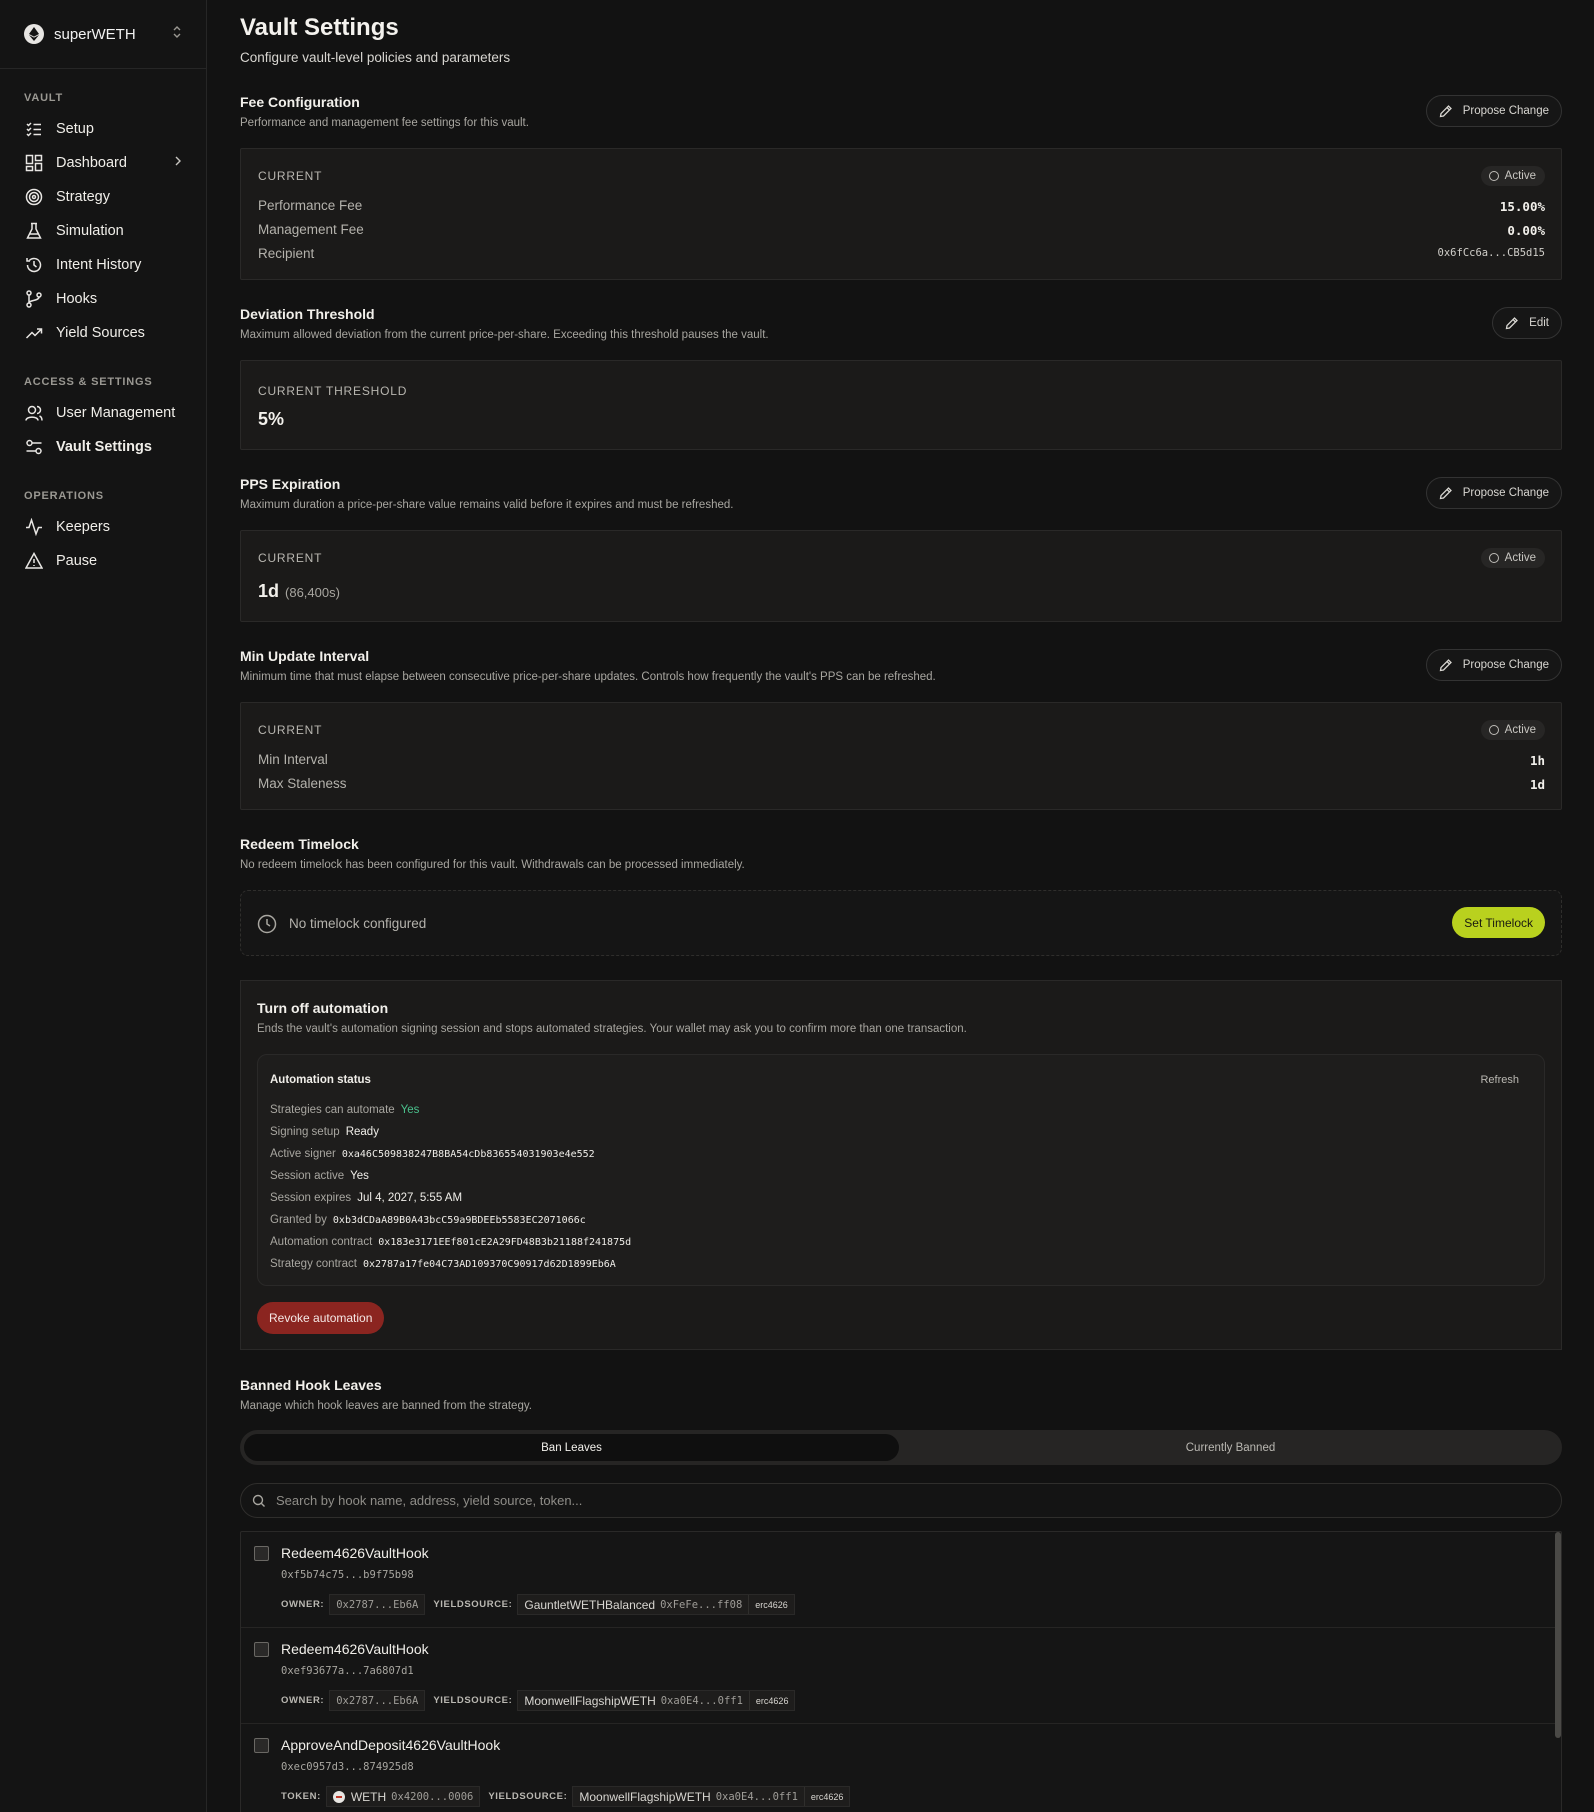 The height and width of the screenshot is (1812, 1594). What do you see at coordinates (901, 405) in the screenshot?
I see `deviation-card: CURRENT THRESHOLD 5%` at bounding box center [901, 405].